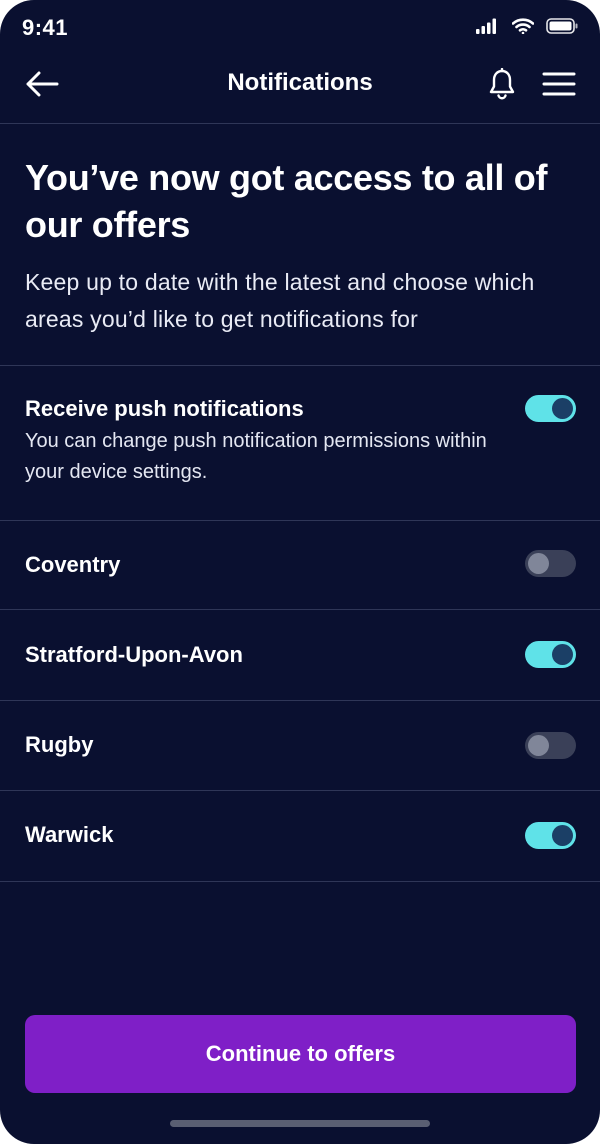  Describe the element at coordinates (300, 1123) in the screenshot. I see `home-indicator` at that location.